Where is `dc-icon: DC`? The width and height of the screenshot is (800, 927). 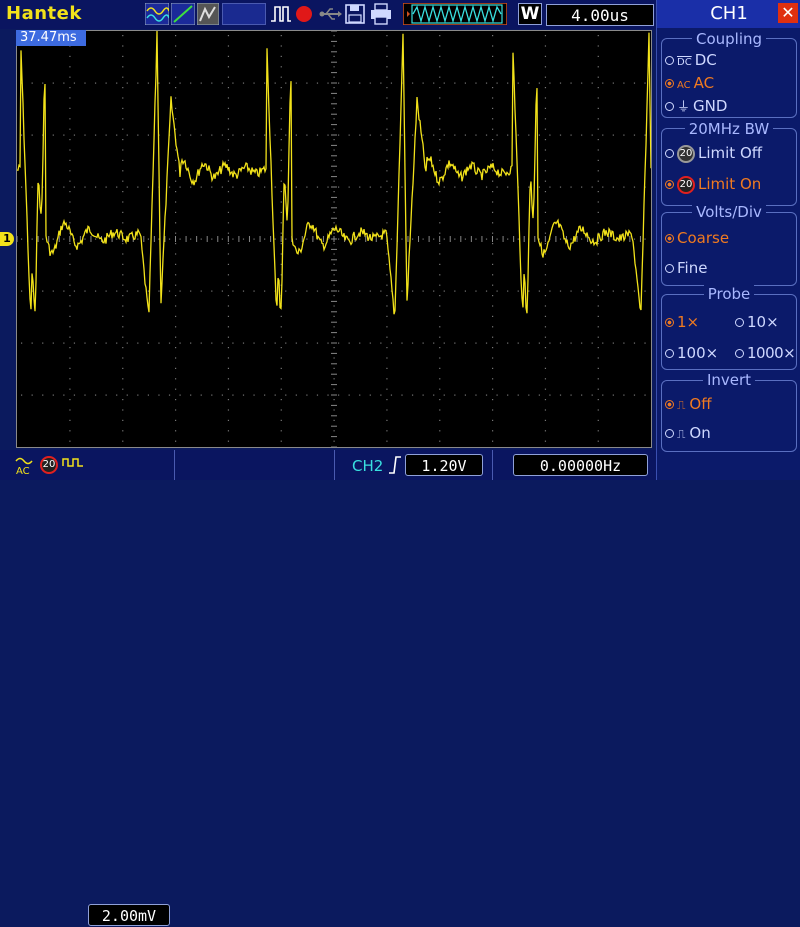
dc-icon: DC is located at coordinates (684, 62).